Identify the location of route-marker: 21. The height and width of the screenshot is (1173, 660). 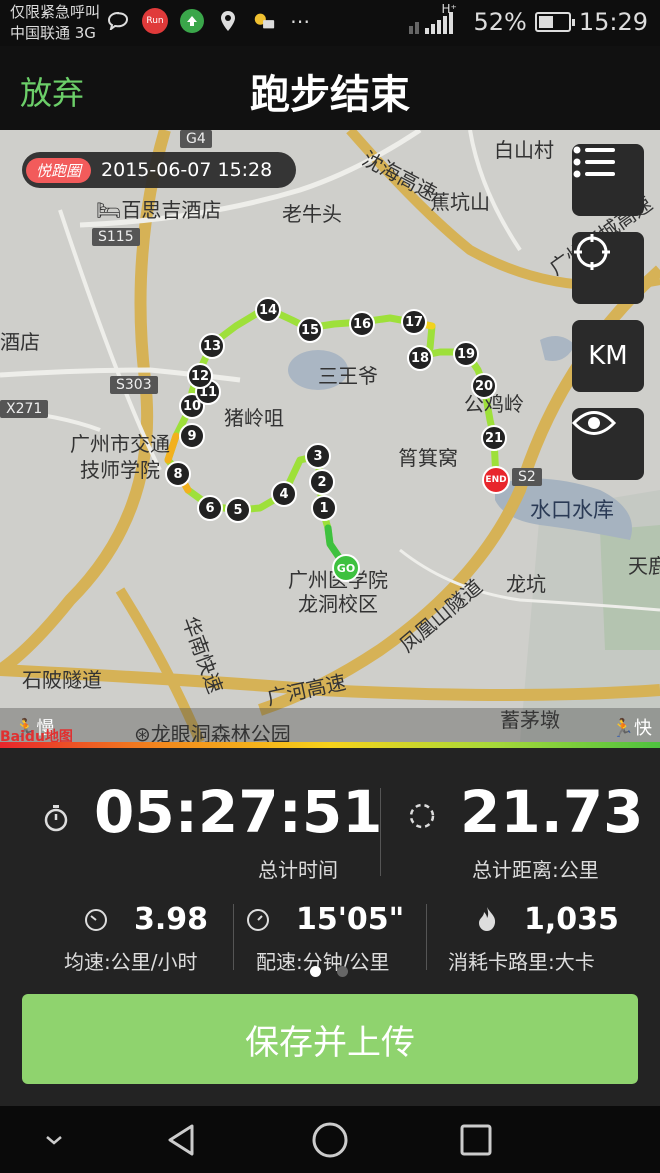
(494, 438).